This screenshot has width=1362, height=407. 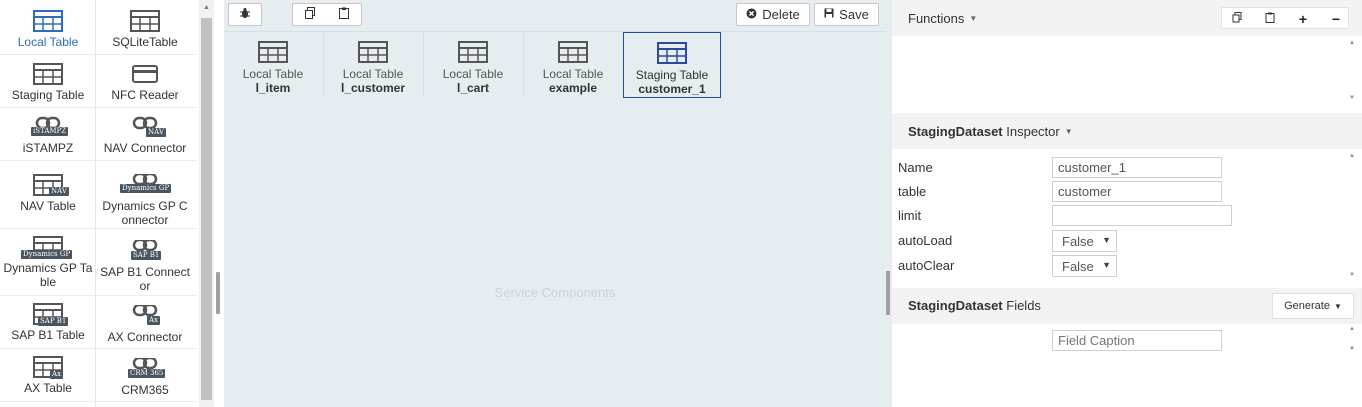 I want to click on inspector-title: StagingDataset Inspector ▼, so click(x=990, y=131).